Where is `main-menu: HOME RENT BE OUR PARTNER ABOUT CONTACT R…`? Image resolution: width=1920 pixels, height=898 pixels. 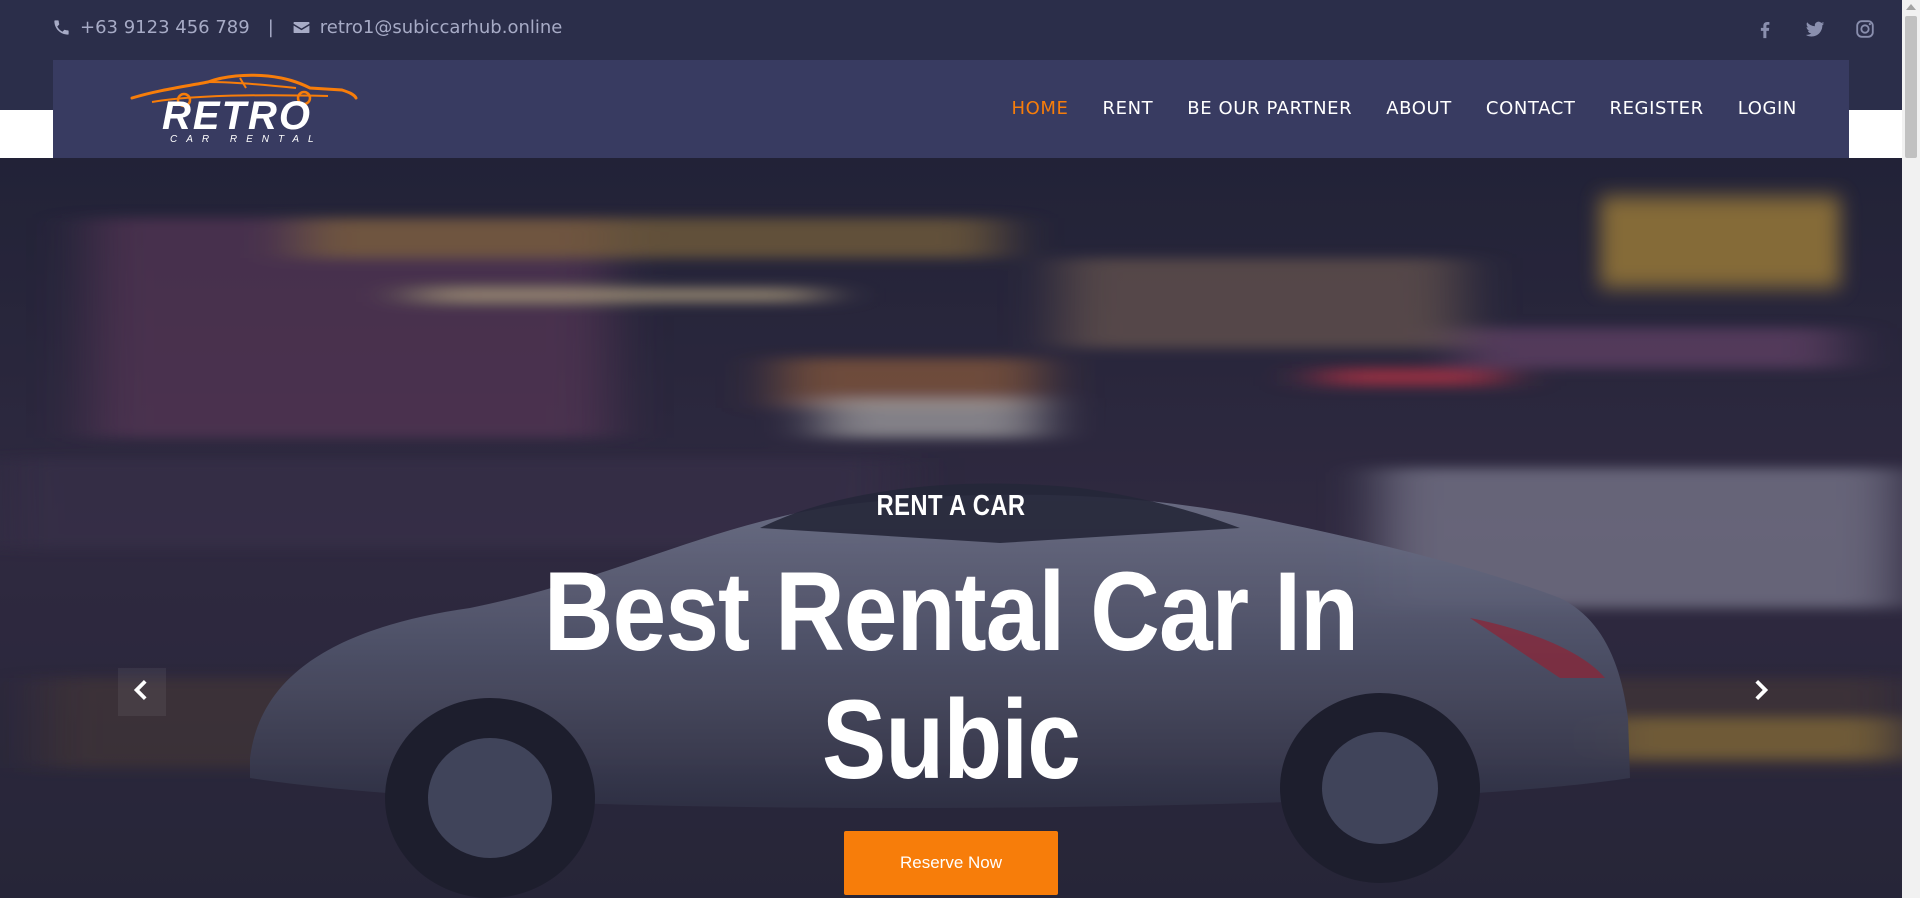
main-menu: HOME RENT BE OUR PARTNER ABOUT CONTACT R… is located at coordinates (1404, 108).